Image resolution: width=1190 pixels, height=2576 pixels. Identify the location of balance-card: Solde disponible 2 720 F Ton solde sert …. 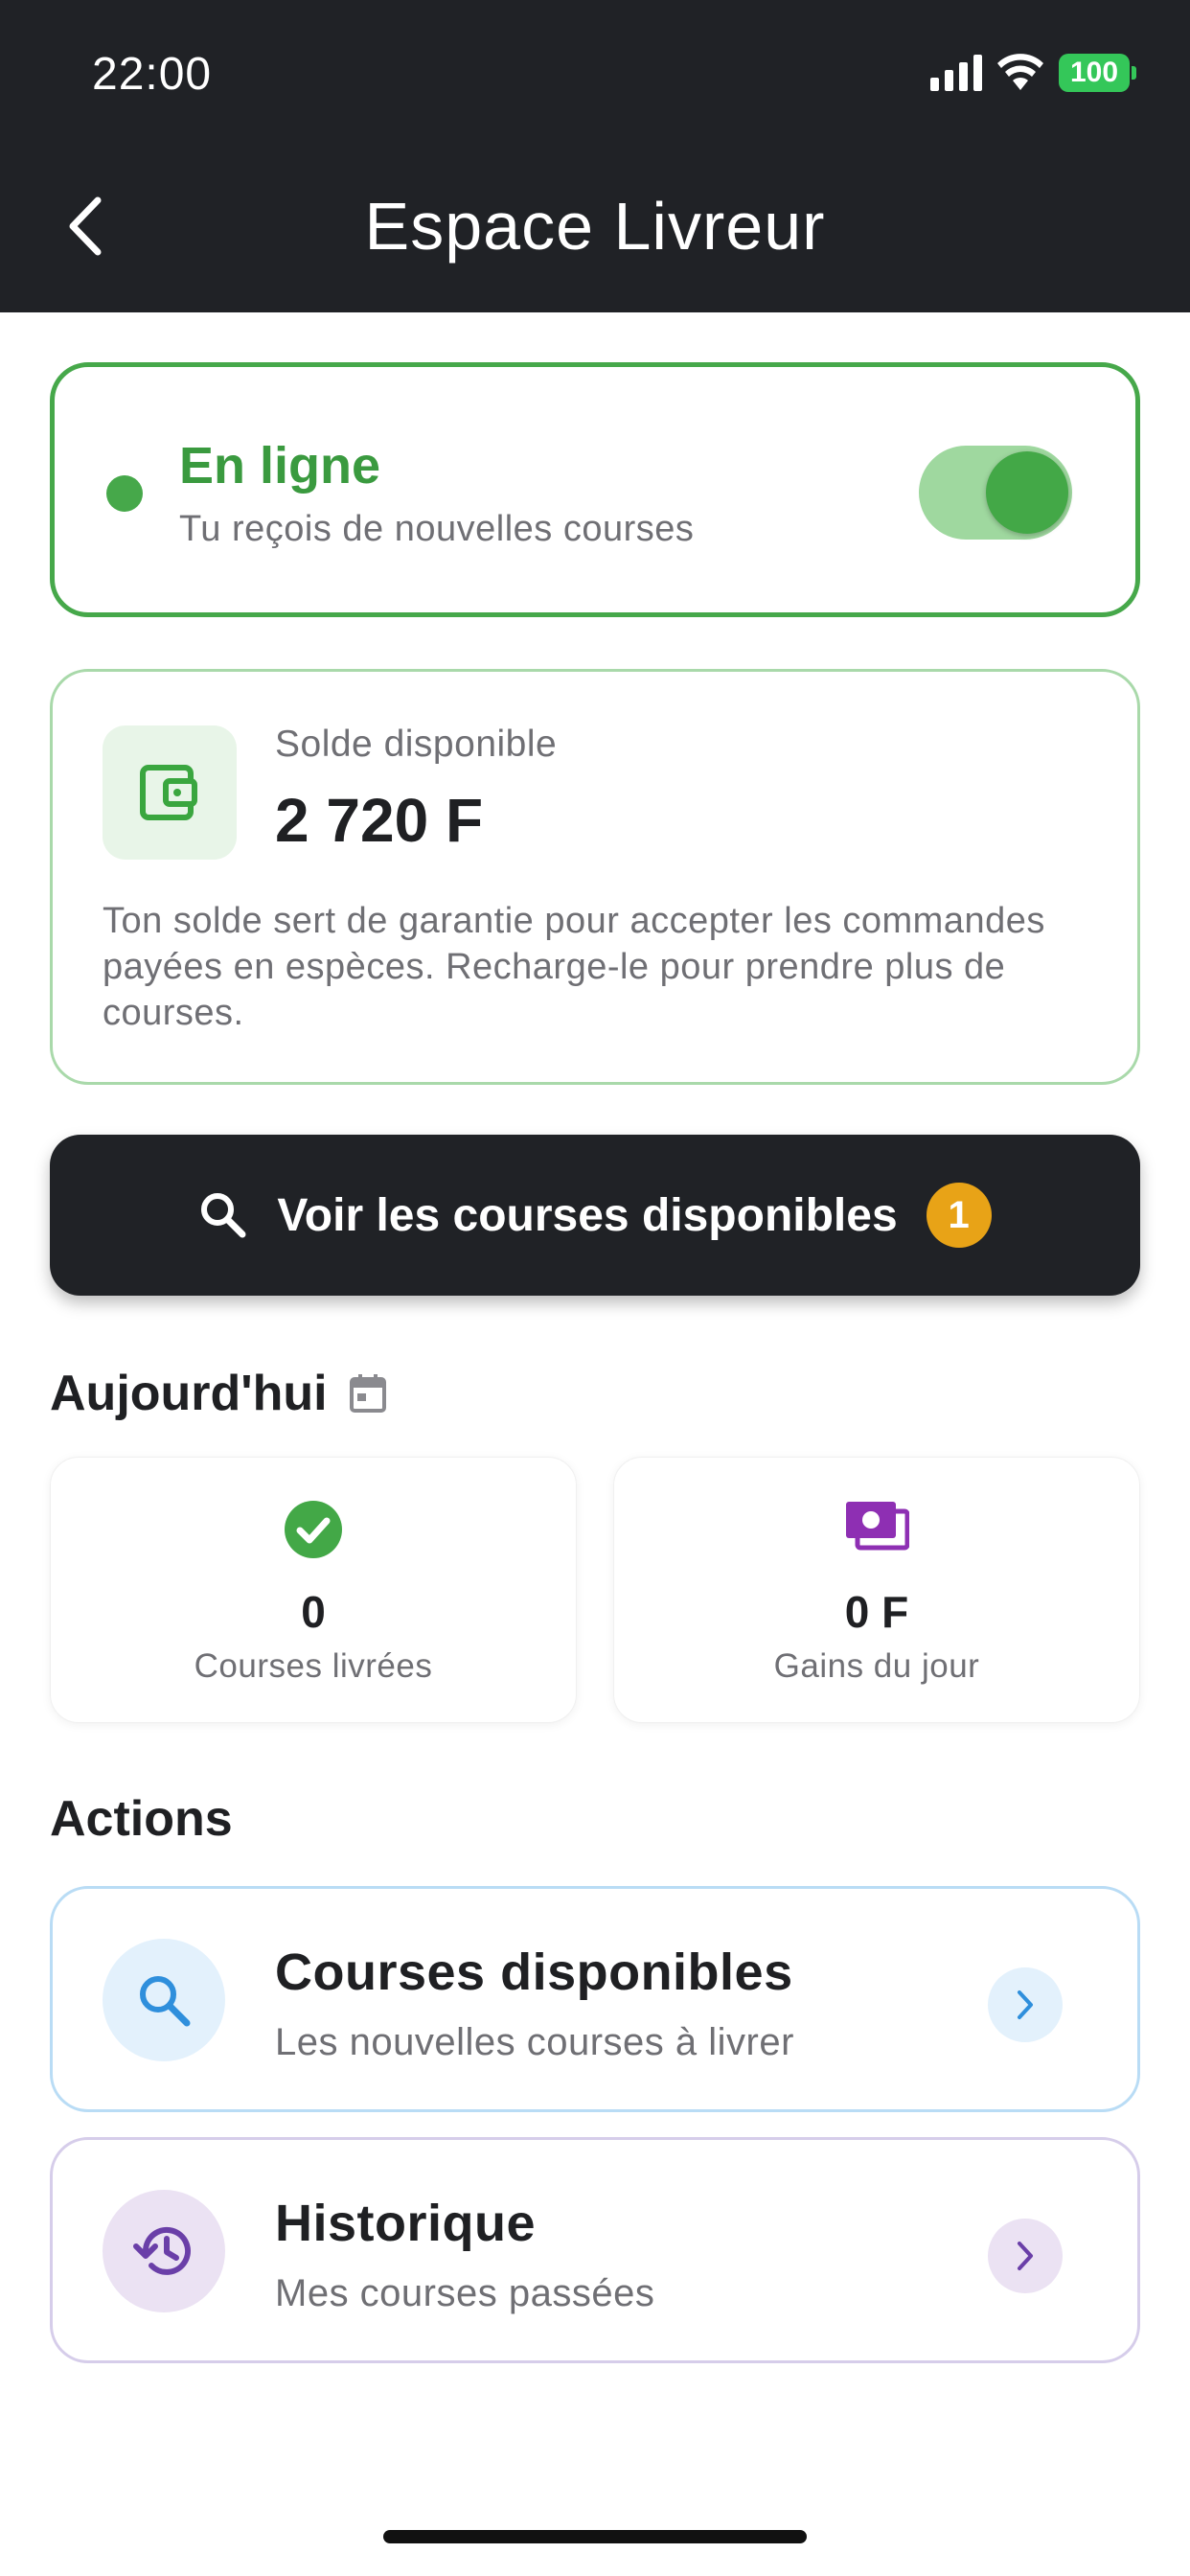
(595, 877).